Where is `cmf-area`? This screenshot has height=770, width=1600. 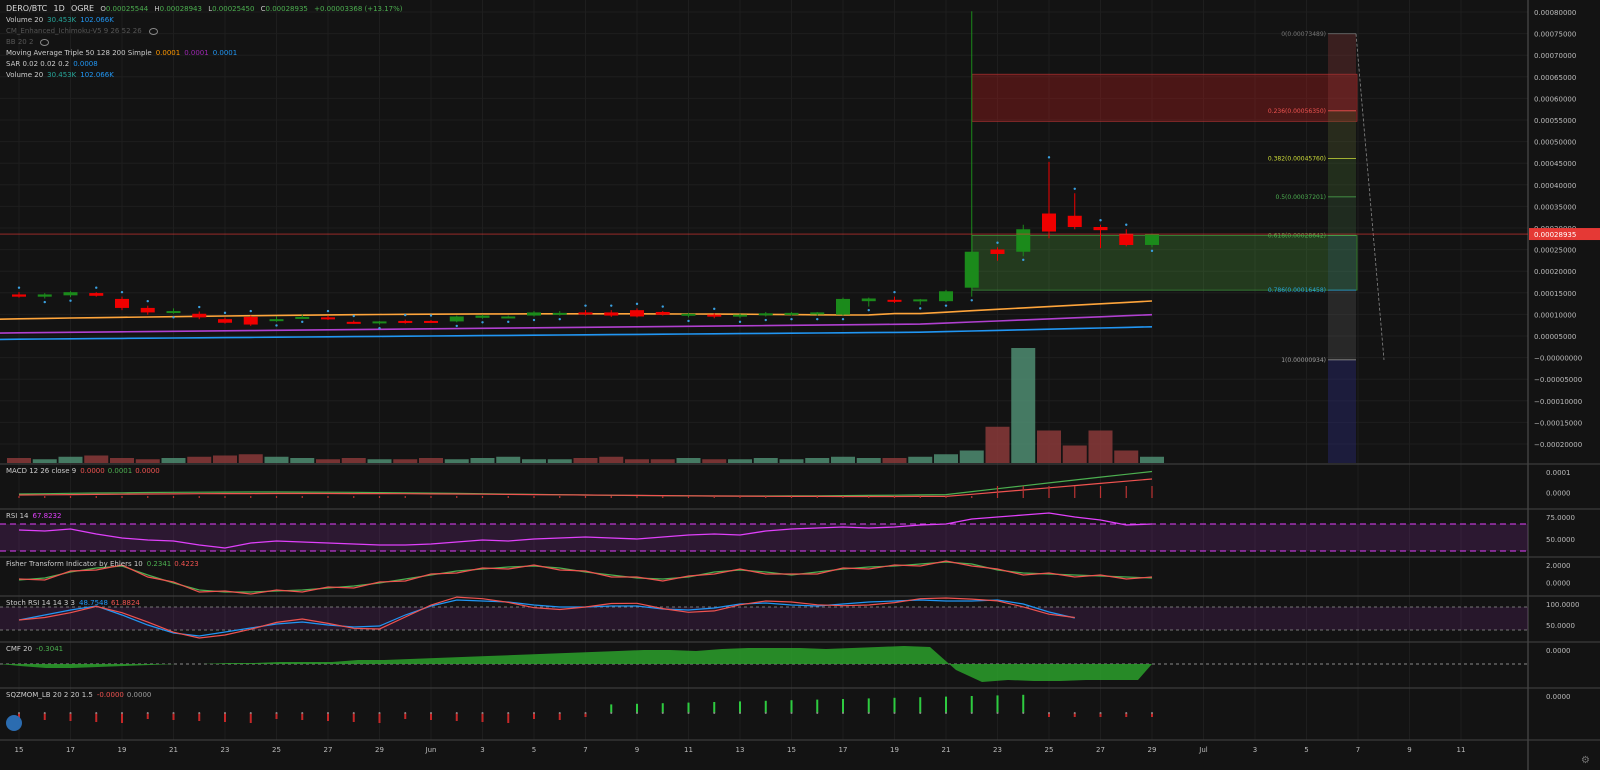 cmf-area is located at coordinates (576, 664).